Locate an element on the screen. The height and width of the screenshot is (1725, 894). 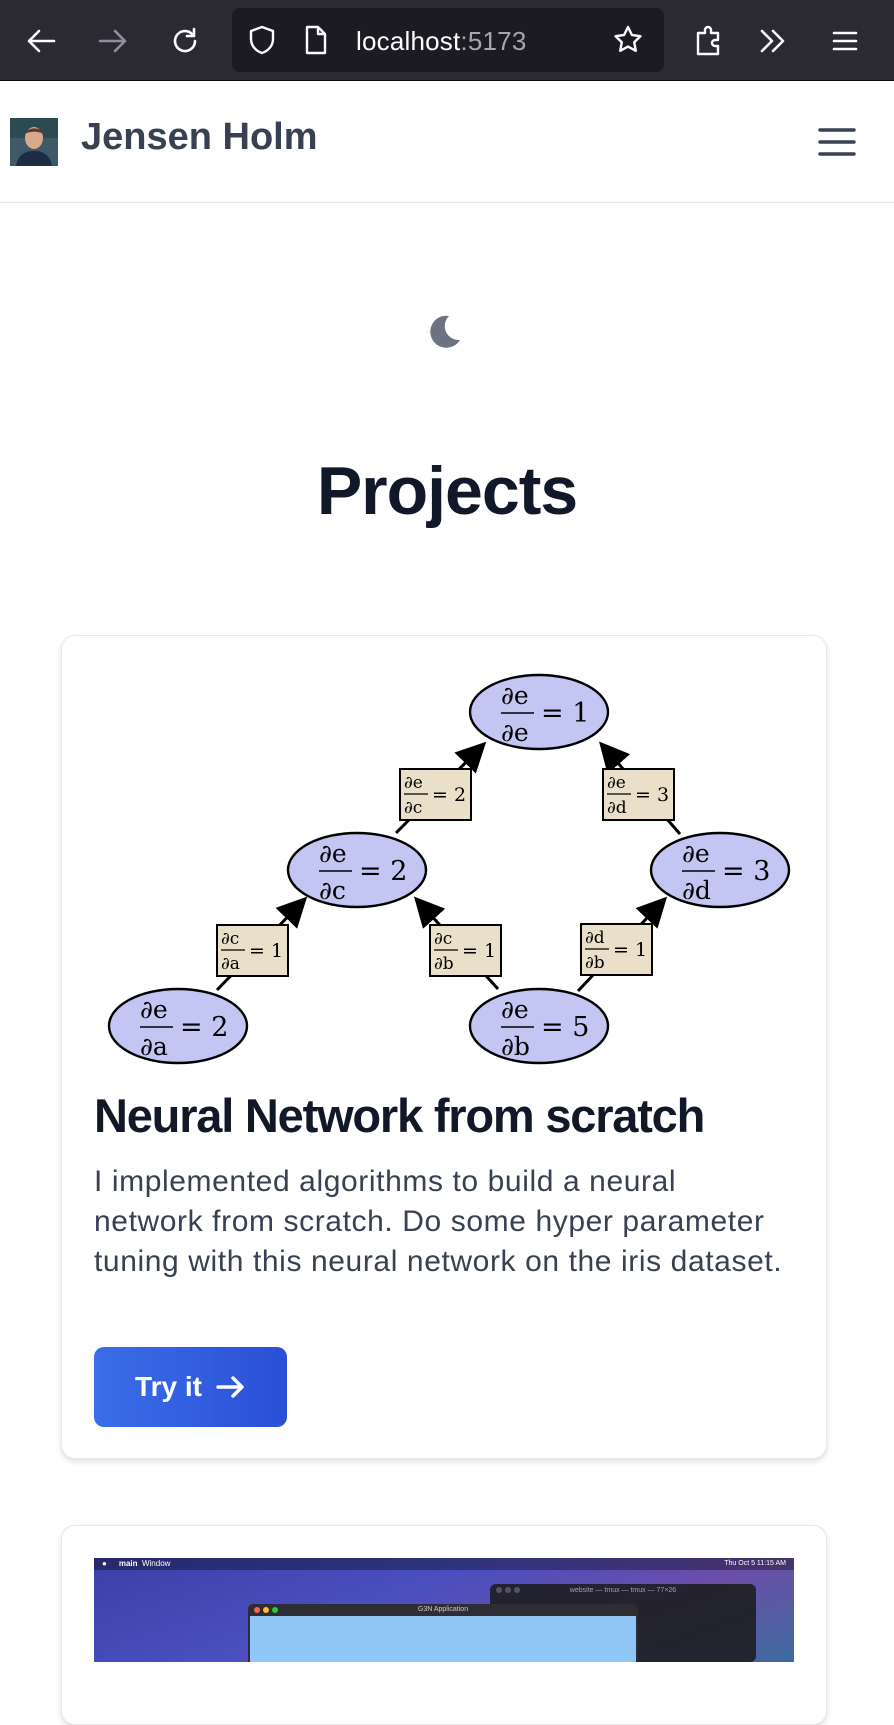
edge-label-bc: ∂c ∂b = 1 is located at coordinates (465, 950).